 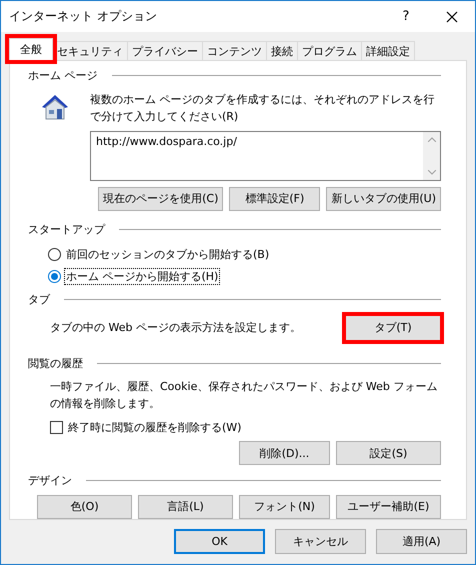 What do you see at coordinates (55, 364) in the screenshot?
I see `section-heading: 閲覧の履歴` at bounding box center [55, 364].